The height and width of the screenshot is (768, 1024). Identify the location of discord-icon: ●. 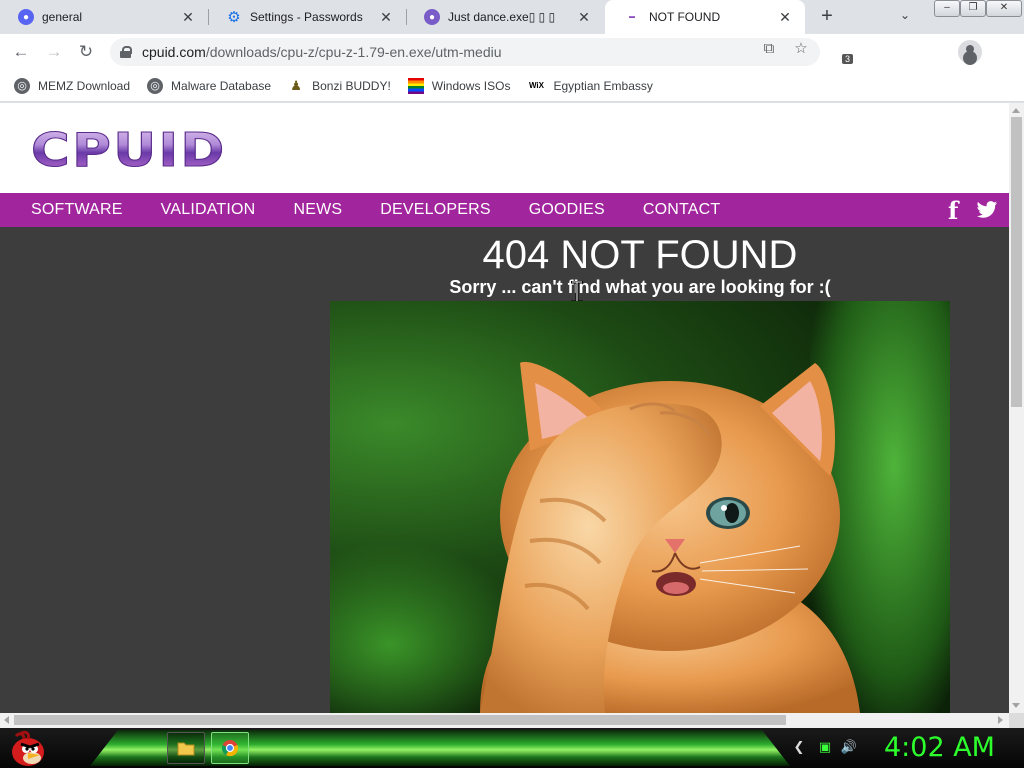
(26, 17).